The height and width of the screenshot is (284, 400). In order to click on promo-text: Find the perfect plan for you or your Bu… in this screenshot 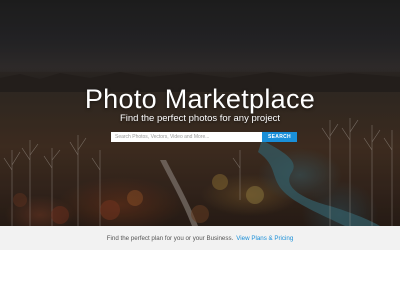, I will do `click(170, 238)`.